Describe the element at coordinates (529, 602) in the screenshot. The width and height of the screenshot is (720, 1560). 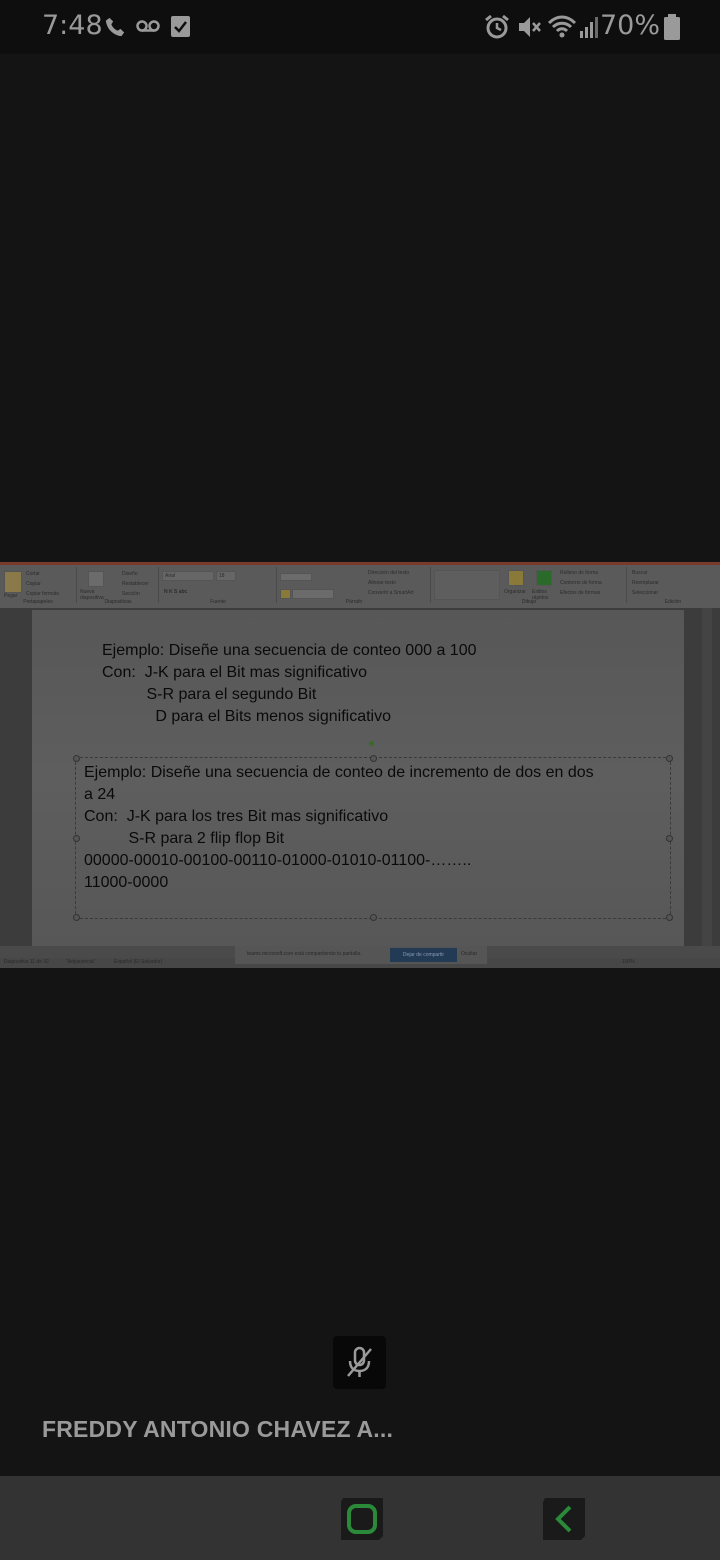
I see `group-label: Dibujo` at that location.